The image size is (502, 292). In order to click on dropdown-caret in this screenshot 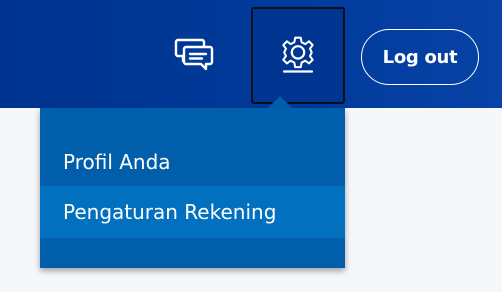, I will do `click(280, 102)`.